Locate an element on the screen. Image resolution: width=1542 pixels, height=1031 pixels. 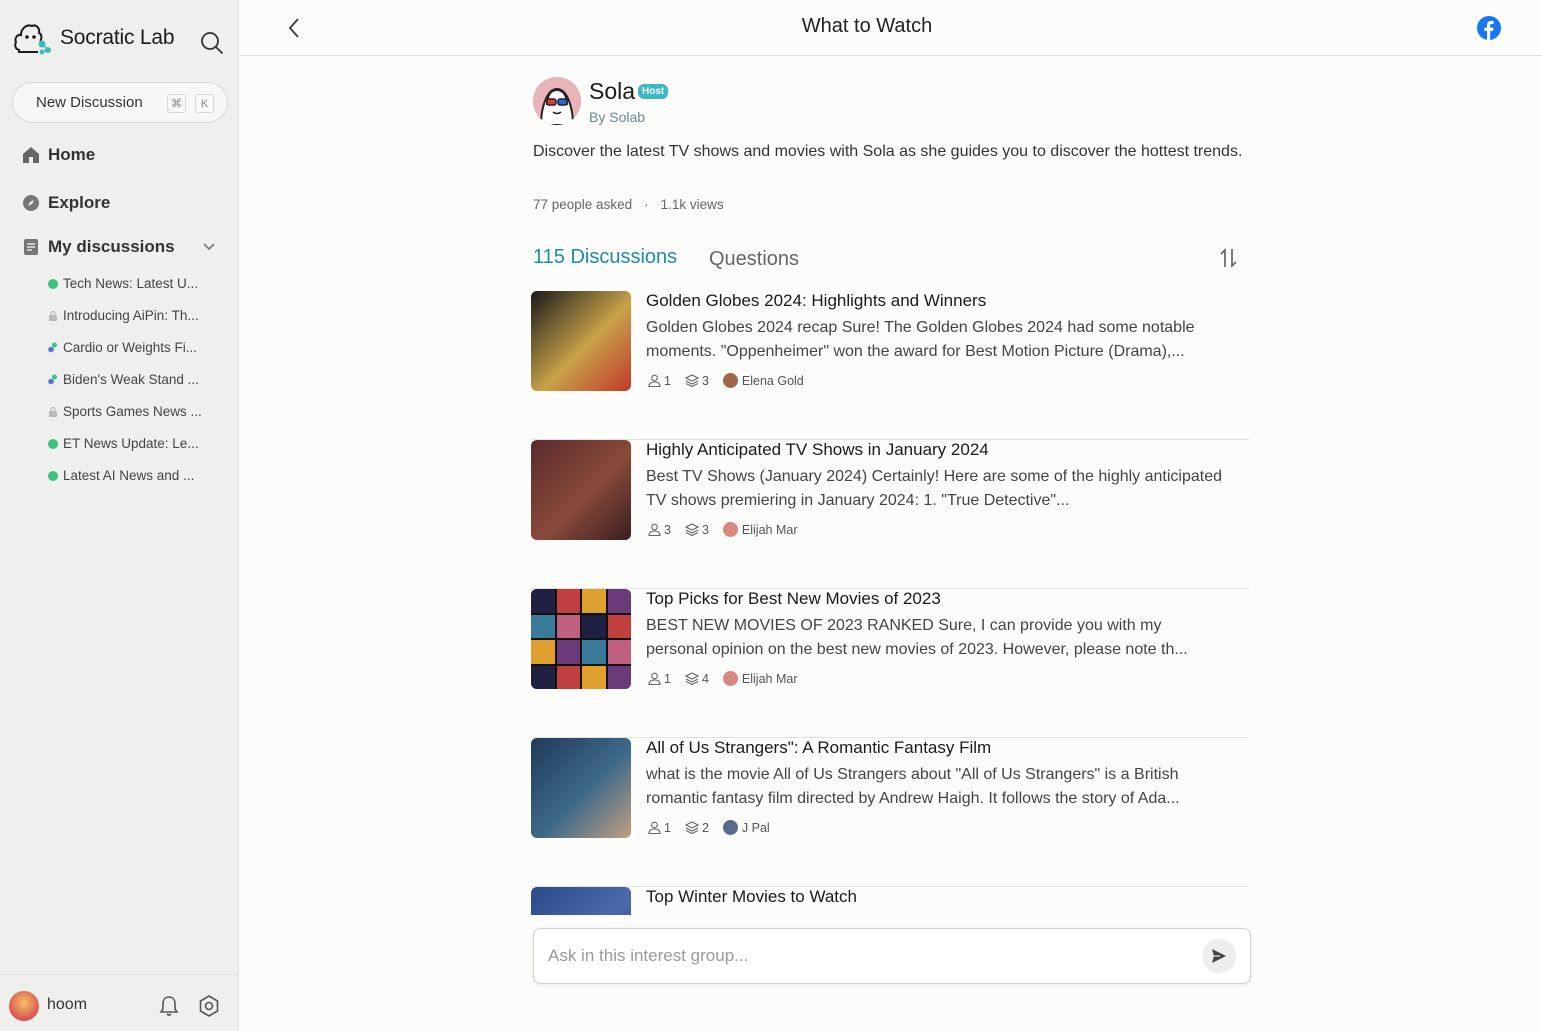
layers-count: 2 is located at coordinates (705, 827).